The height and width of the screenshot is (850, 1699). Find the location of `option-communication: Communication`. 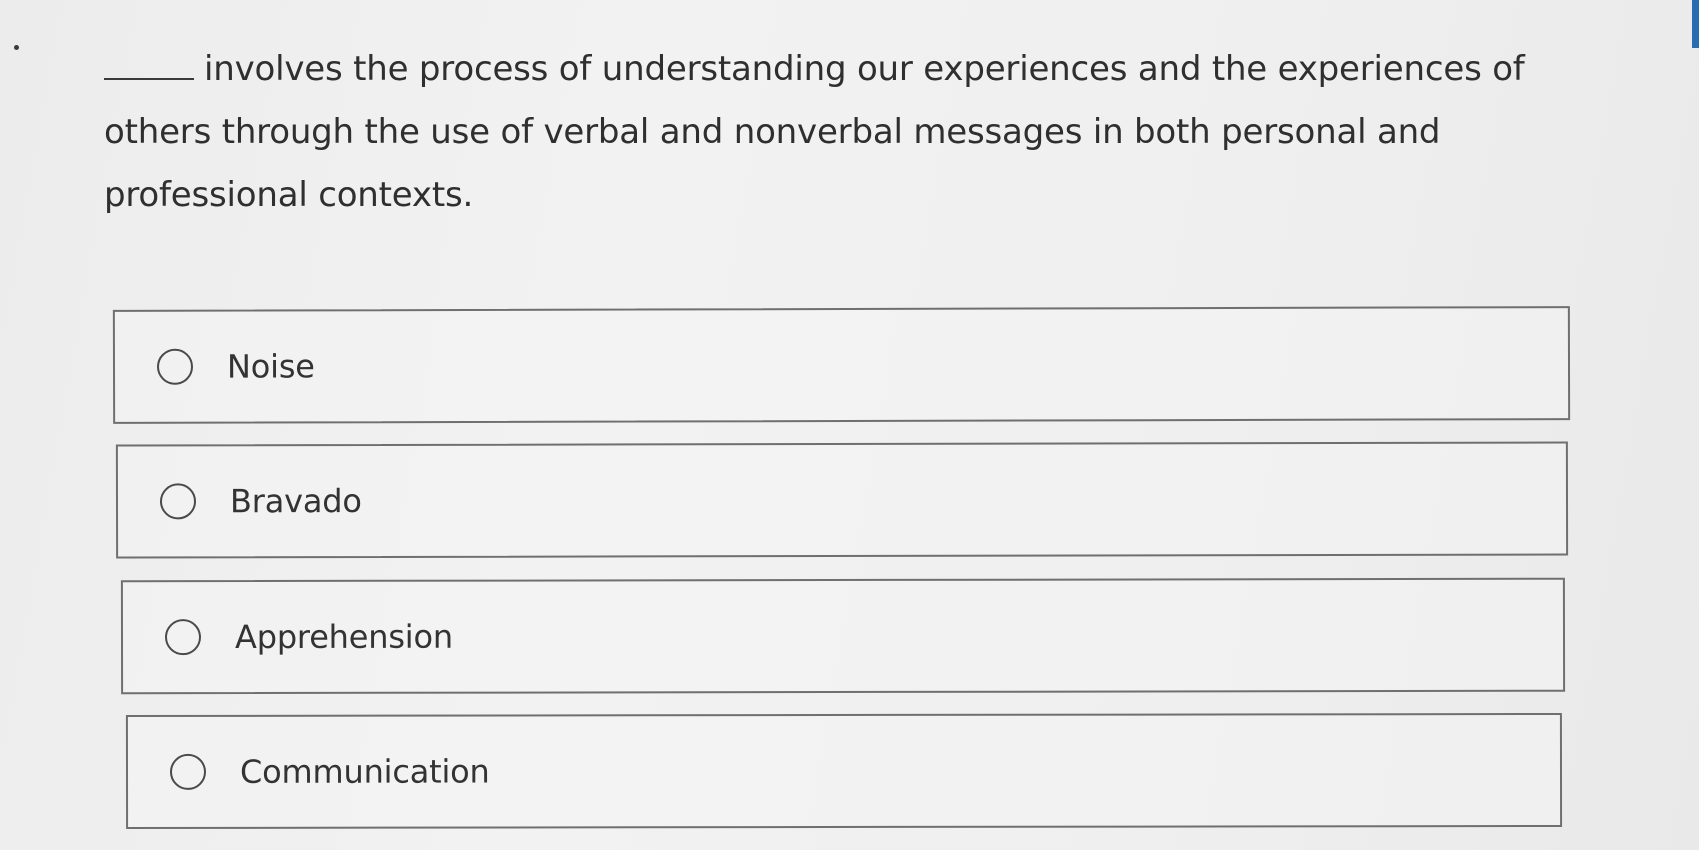

option-communication: Communication is located at coordinates (844, 771).